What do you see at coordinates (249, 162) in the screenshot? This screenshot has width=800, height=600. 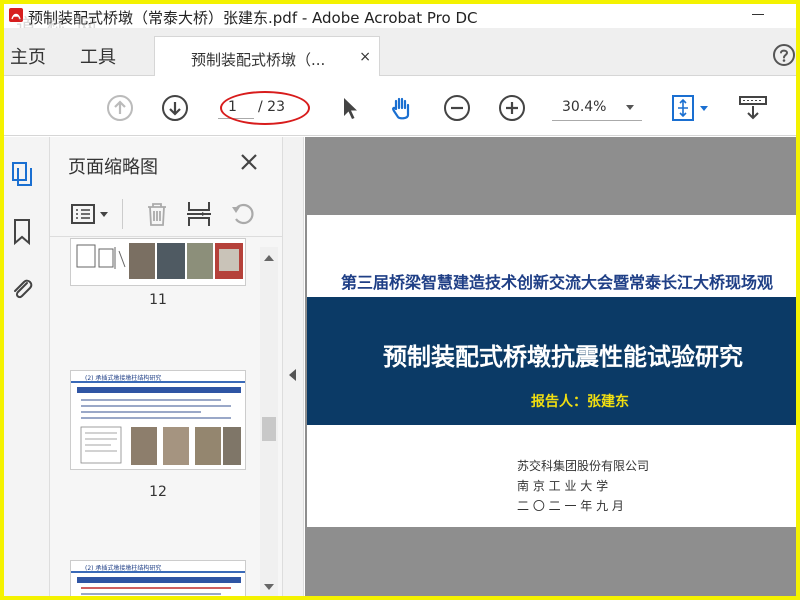 I see `close-panel-icon` at bounding box center [249, 162].